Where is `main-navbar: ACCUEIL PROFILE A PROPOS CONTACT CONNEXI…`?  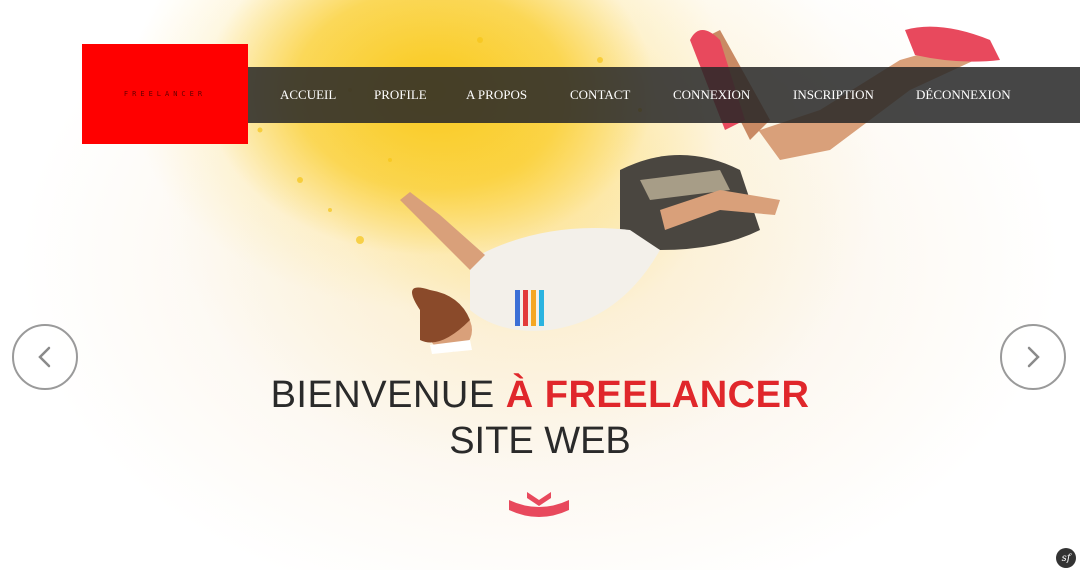 main-navbar: ACCUEIL PROFILE A PROPOS CONTACT CONNEXI… is located at coordinates (664, 95).